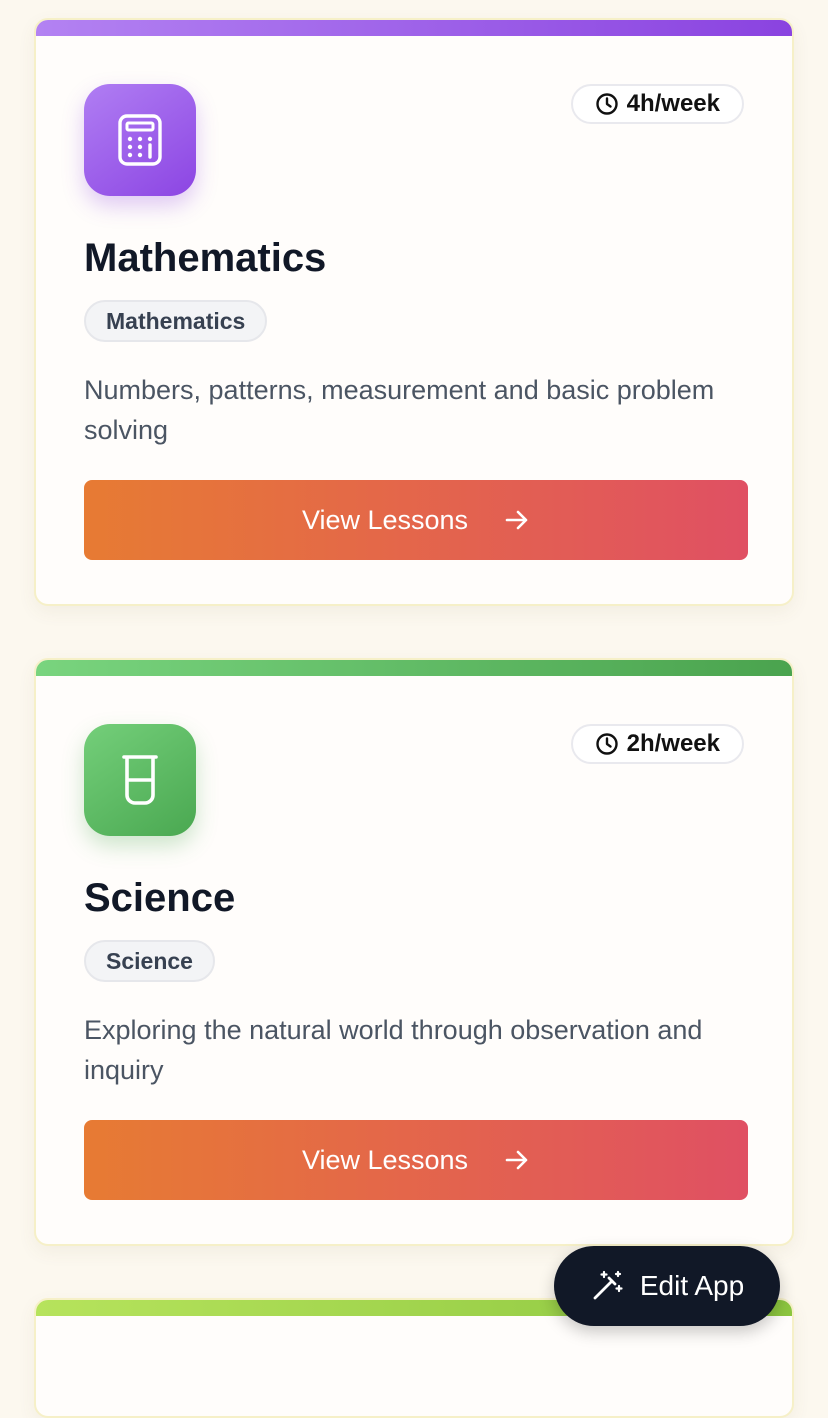 Image resolution: width=828 pixels, height=1418 pixels. I want to click on subject-title: Mathematics, so click(205, 258).